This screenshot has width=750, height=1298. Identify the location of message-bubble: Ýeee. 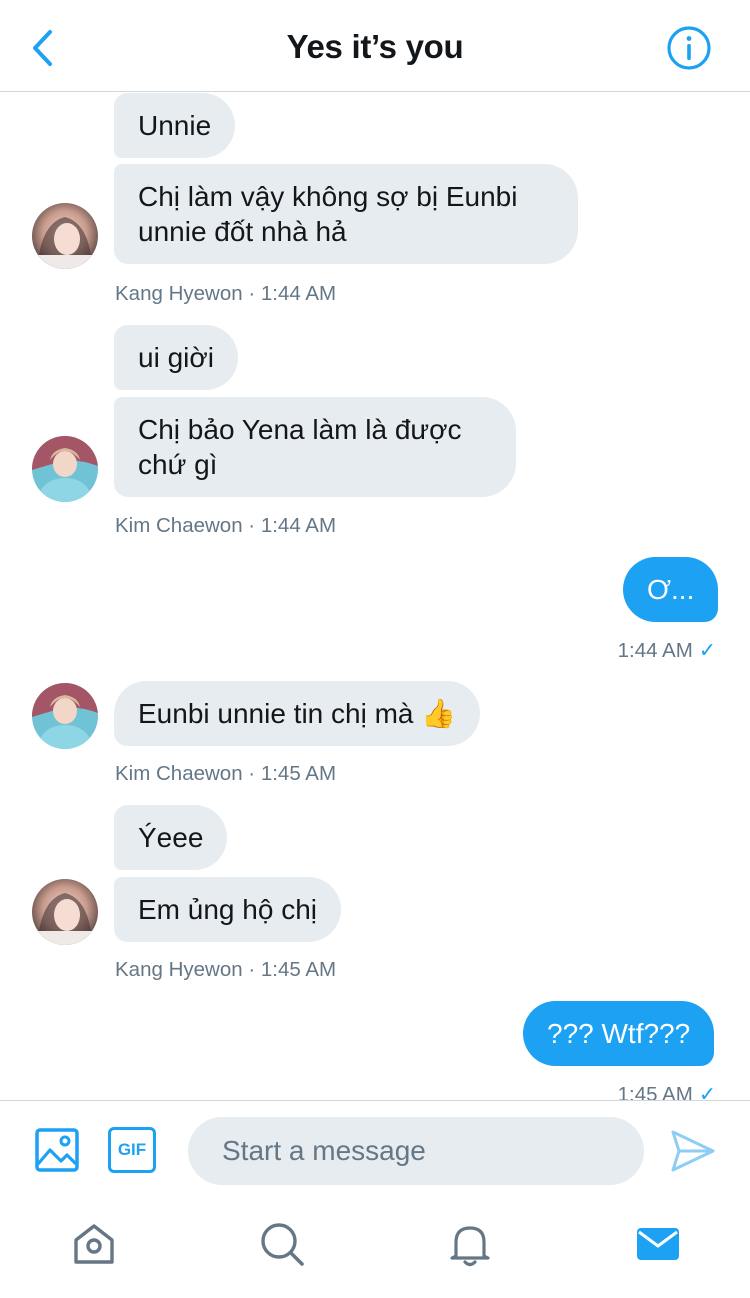
(171, 837).